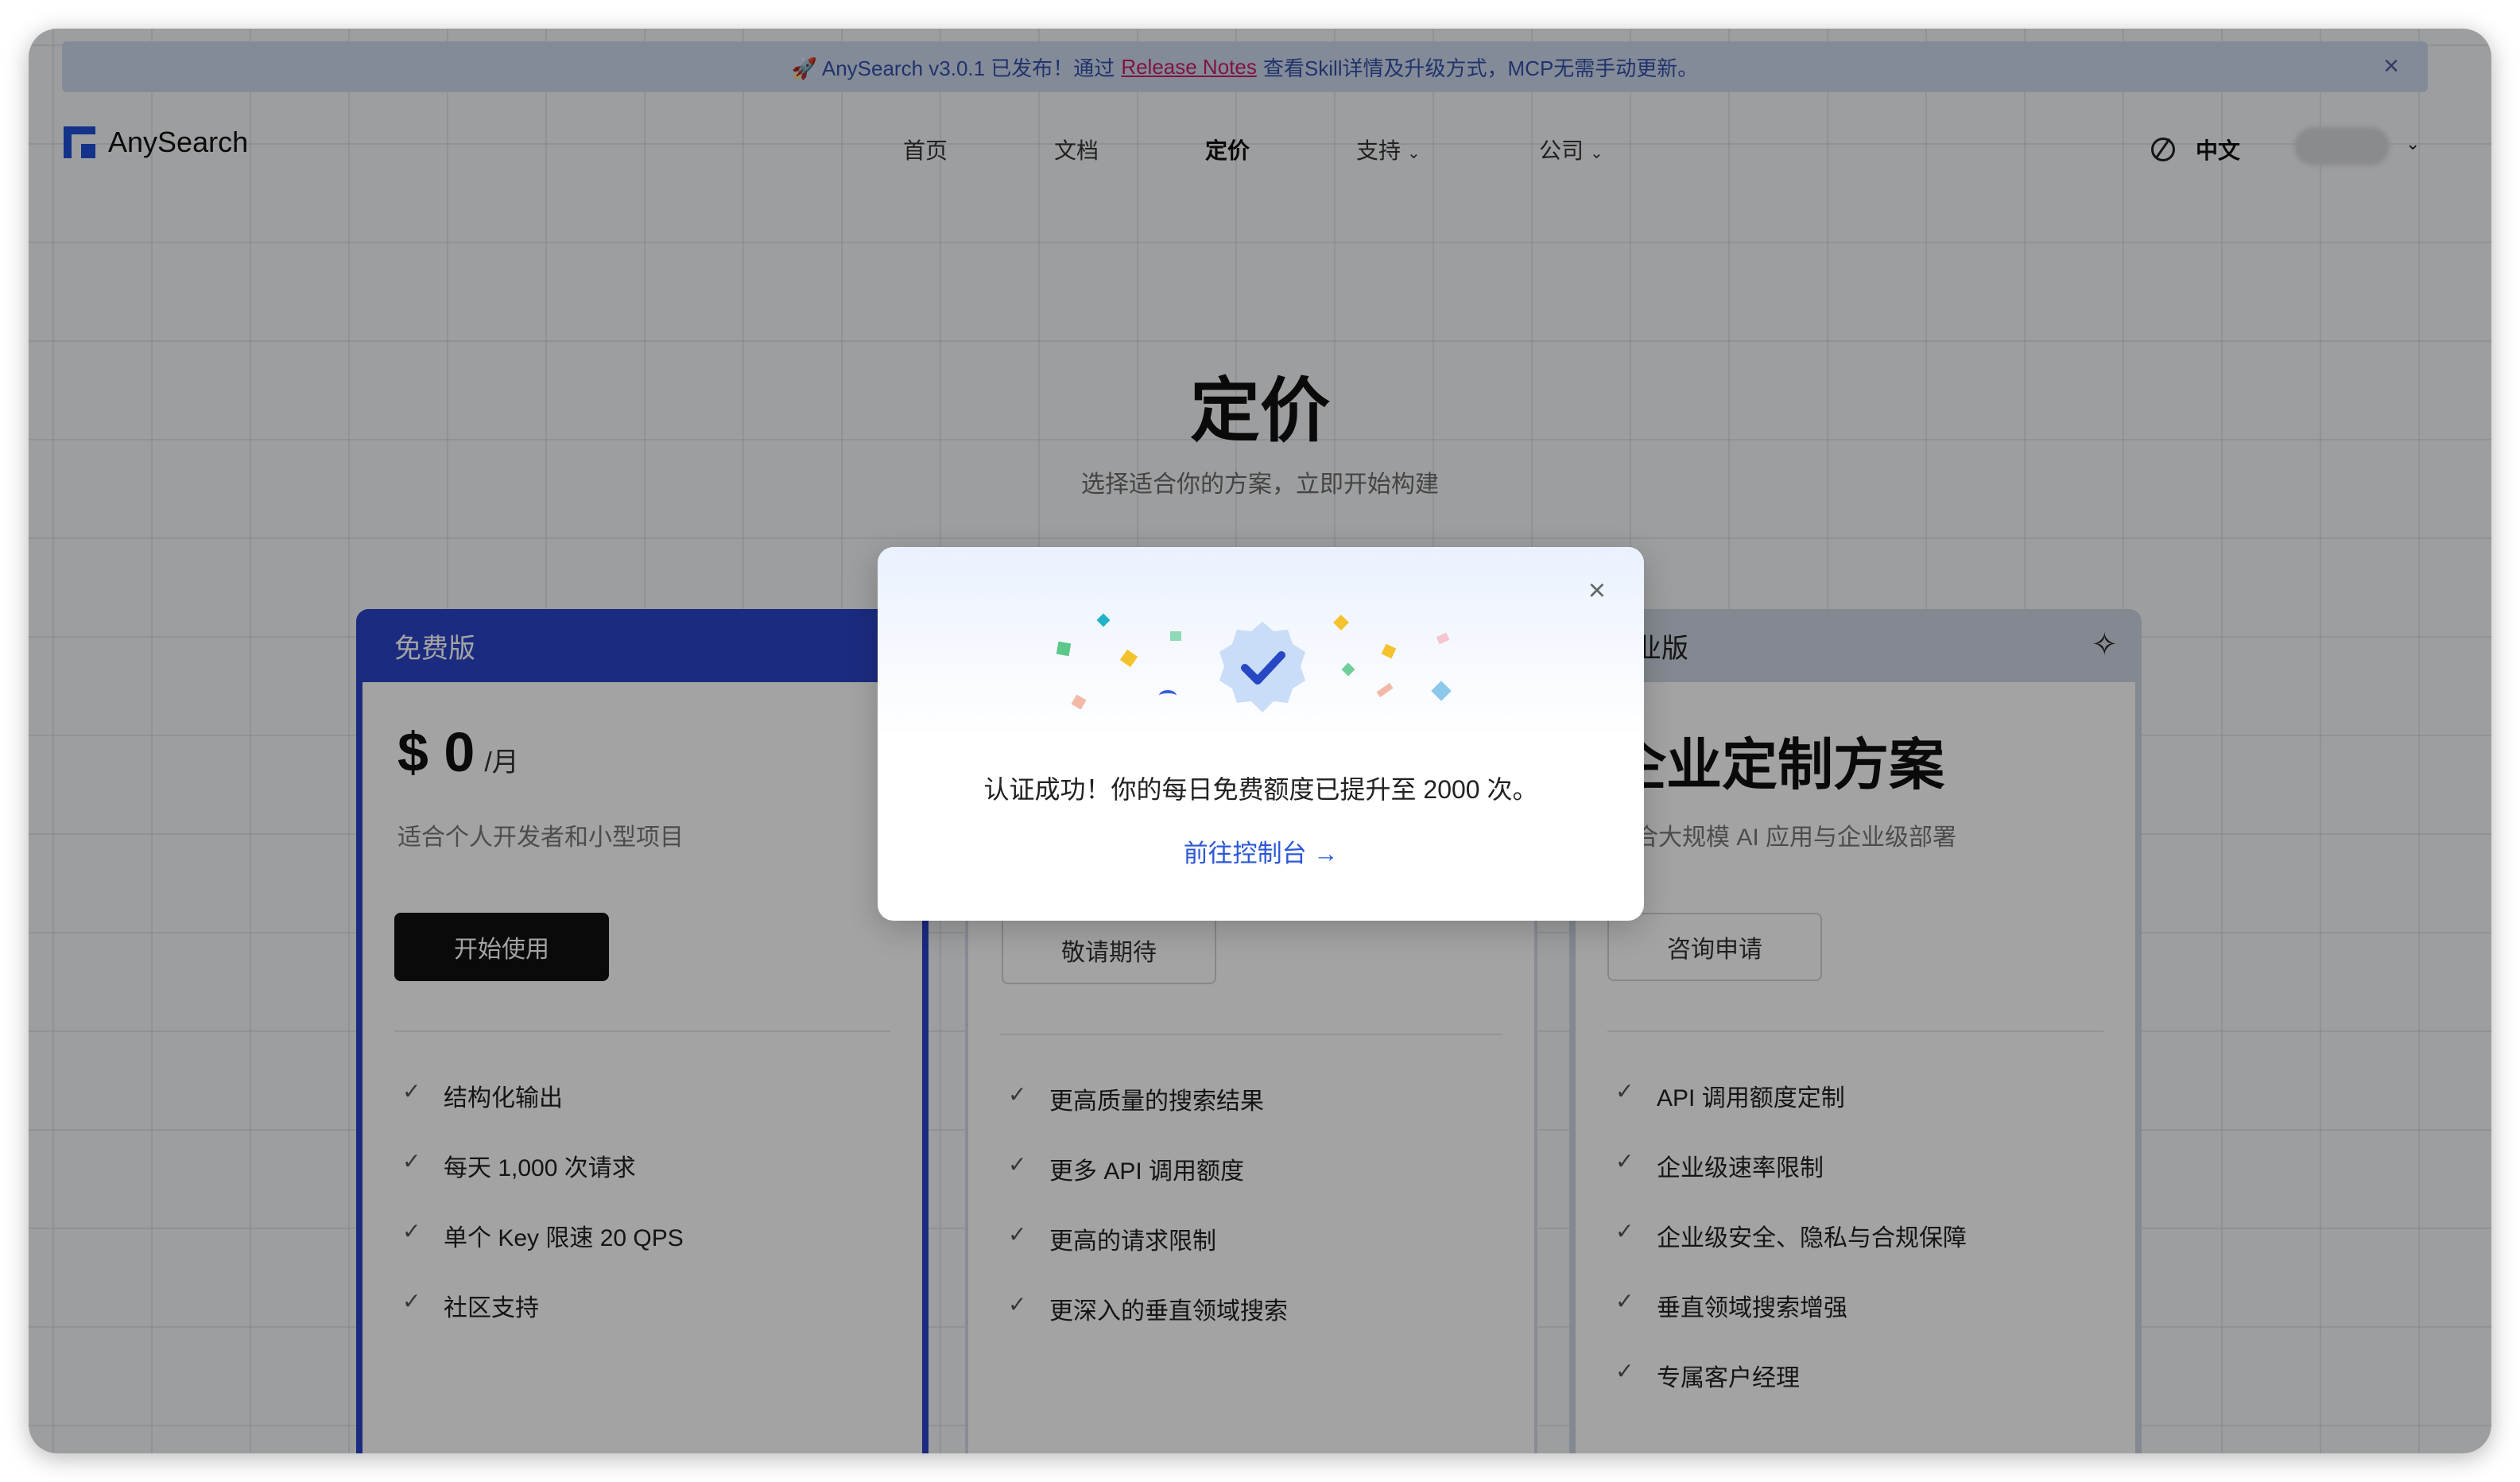 This screenshot has height=1482, width=2520. What do you see at coordinates (1261, 851) in the screenshot?
I see `go-to-console-link: 前往控制台 →` at bounding box center [1261, 851].